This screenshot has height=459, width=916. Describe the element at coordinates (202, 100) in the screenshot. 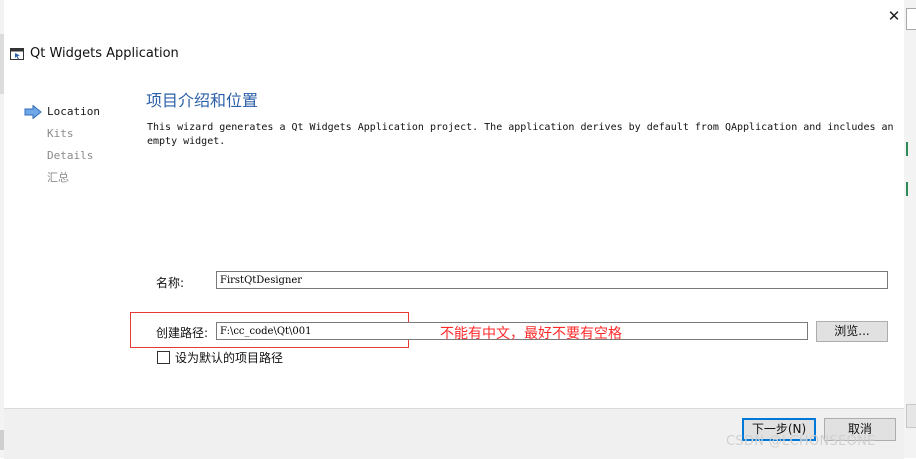

I see `page-title: 项目介绍和位置` at that location.